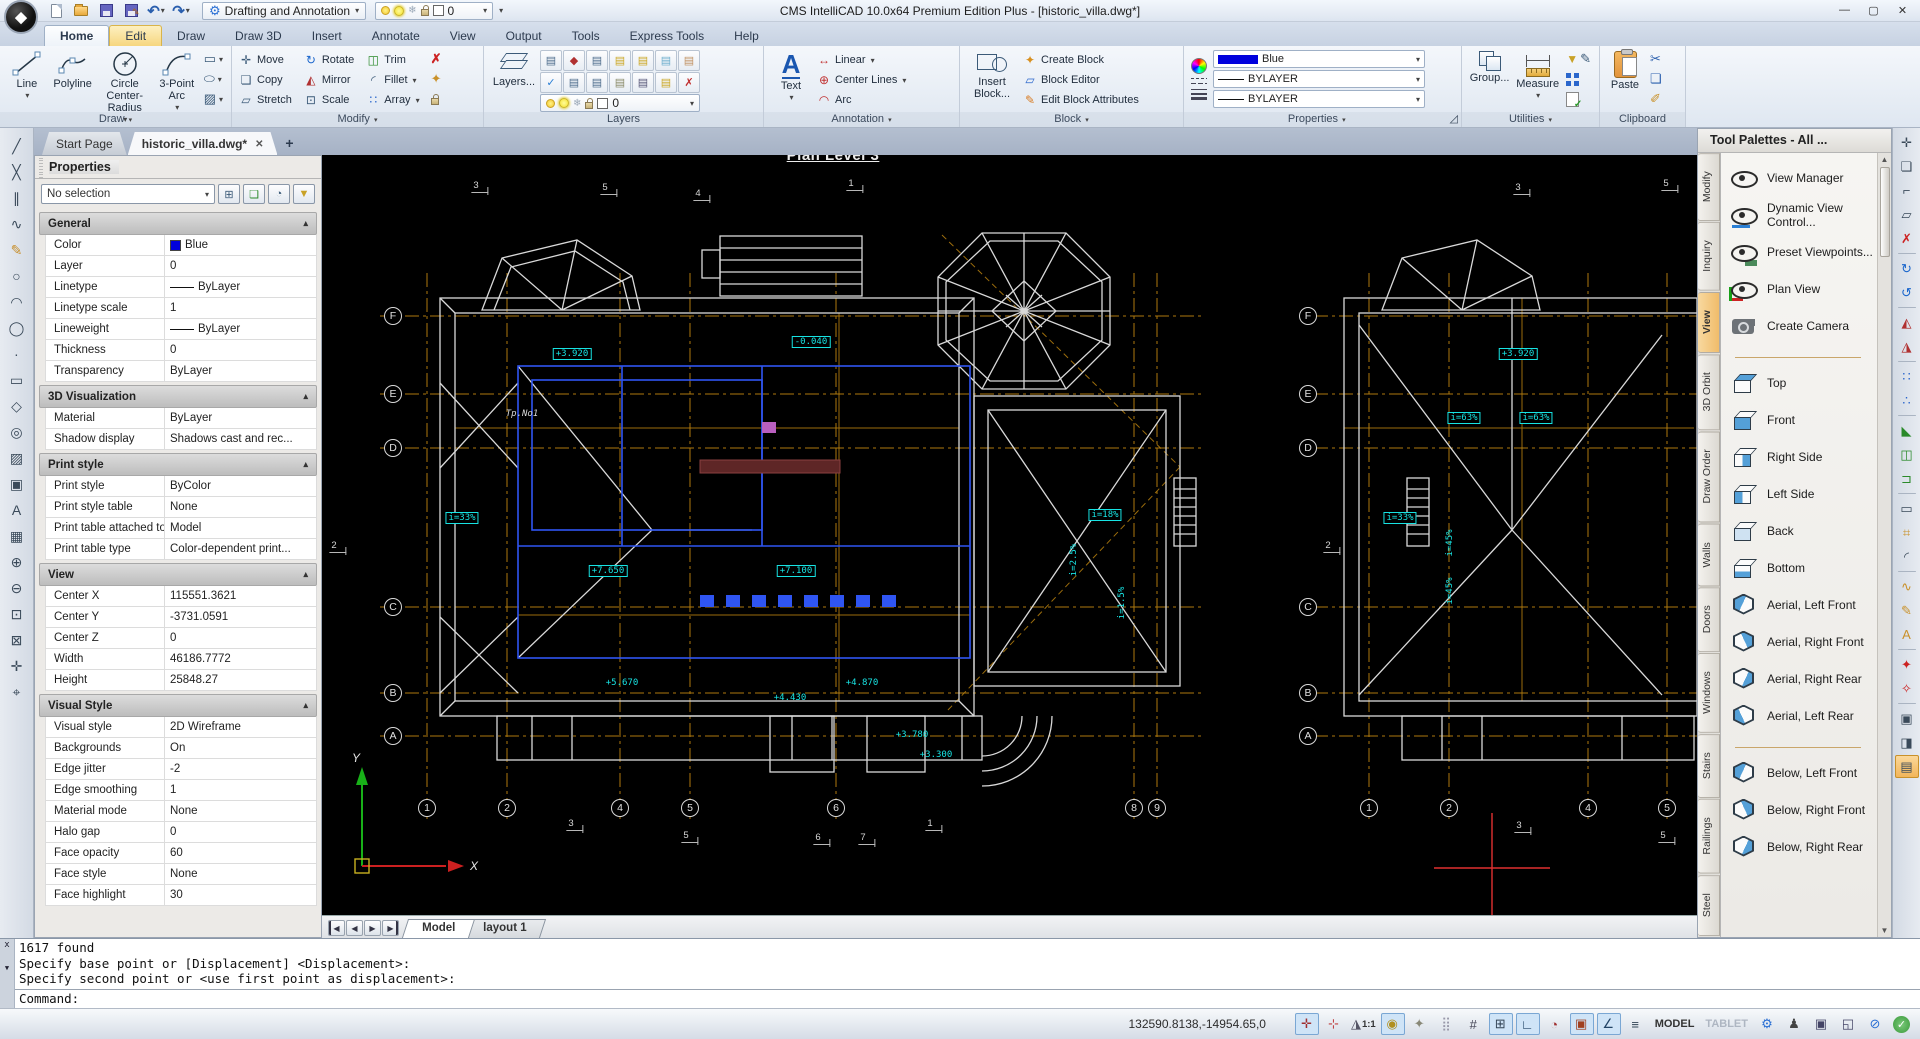 This screenshot has width=1920, height=1039. What do you see at coordinates (181, 874) in the screenshot?
I see `property-row: ▴ Face style None` at bounding box center [181, 874].